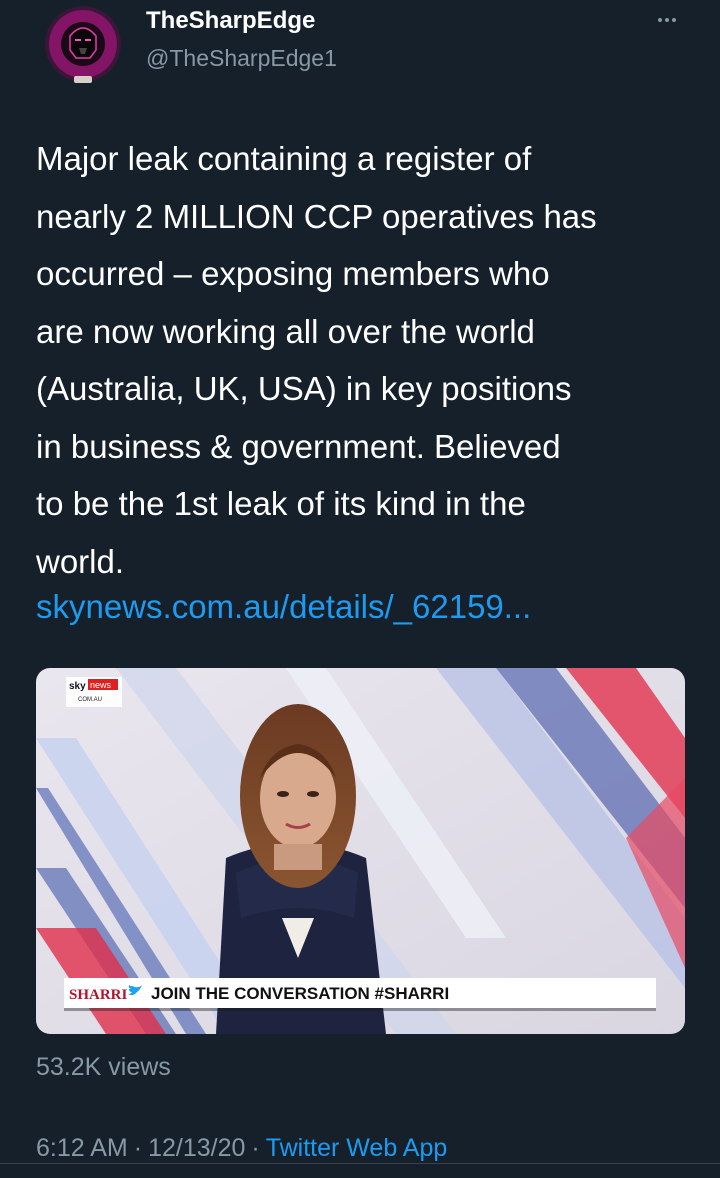 The width and height of the screenshot is (720, 1178). I want to click on tweet-text-line: to be the 1st leak of its kind in the, so click(281, 503).